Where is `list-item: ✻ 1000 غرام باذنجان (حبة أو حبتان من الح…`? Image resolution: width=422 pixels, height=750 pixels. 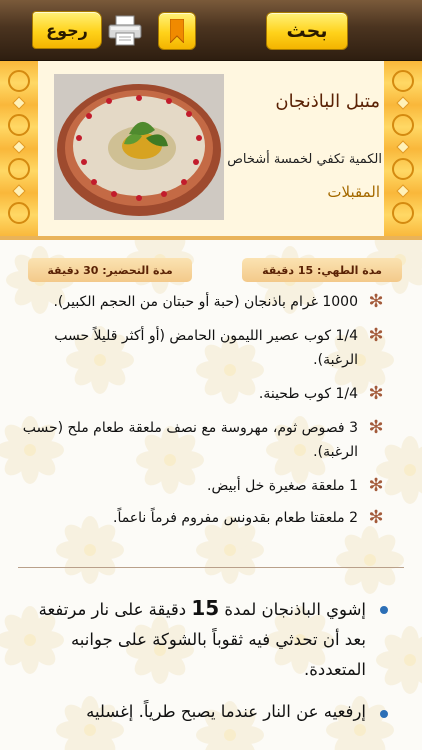
list-item: ✻ 1000 غرام باذنجان (حبة أو حبتان من الح… is located at coordinates (203, 302).